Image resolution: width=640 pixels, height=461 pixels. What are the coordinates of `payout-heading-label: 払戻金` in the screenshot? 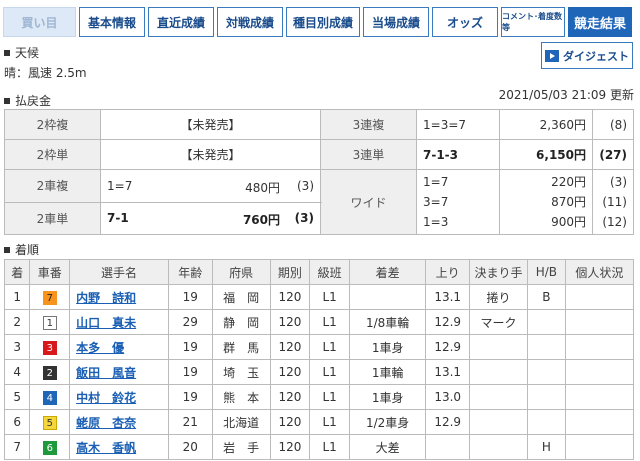 It's located at (33, 101).